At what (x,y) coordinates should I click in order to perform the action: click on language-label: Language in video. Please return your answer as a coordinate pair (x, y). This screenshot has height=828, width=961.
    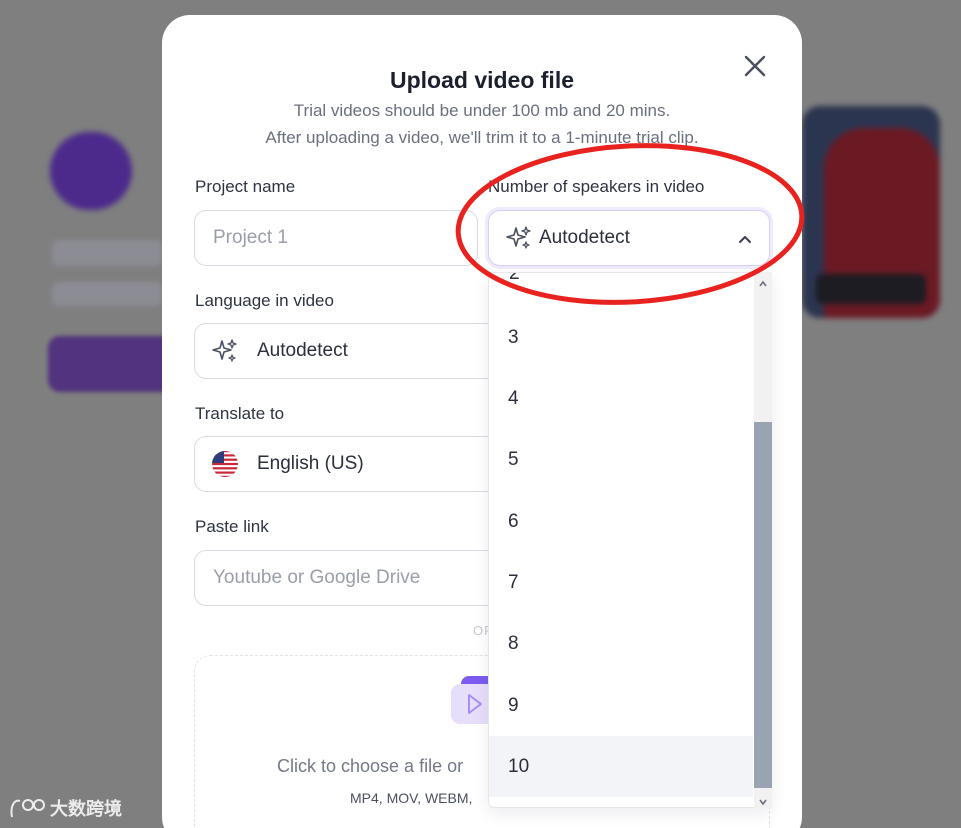
    Looking at the image, I should click on (264, 300).